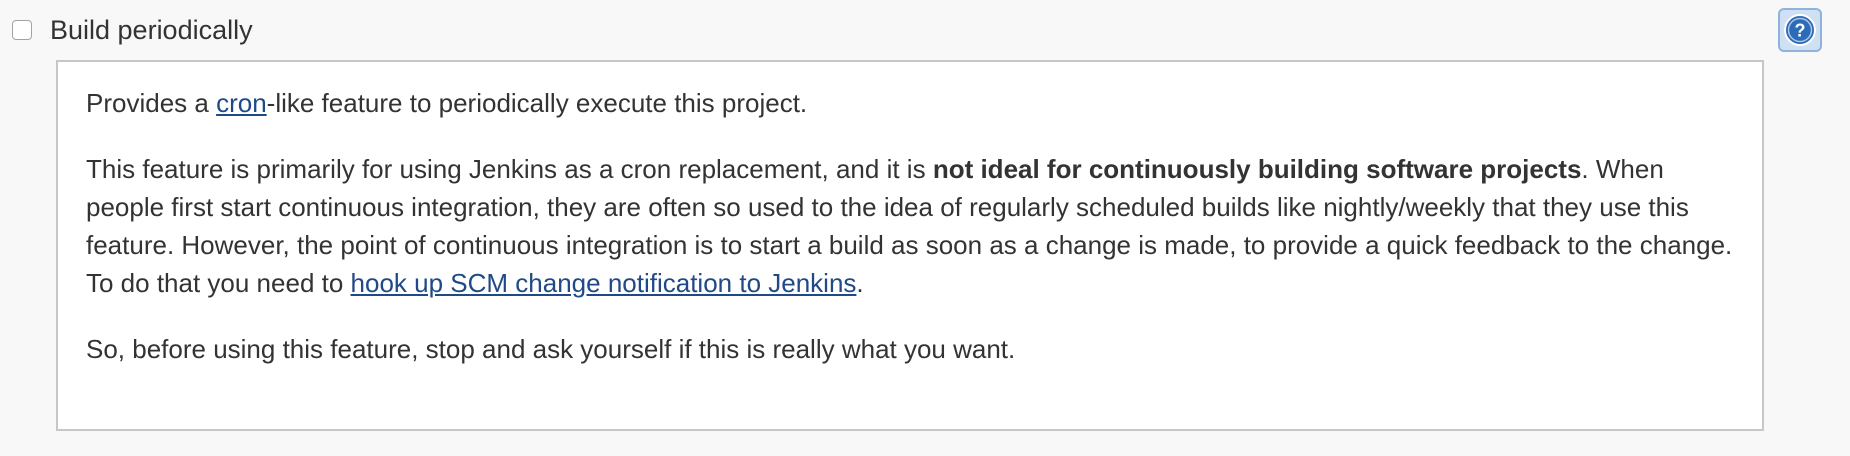 The height and width of the screenshot is (456, 1850). What do you see at coordinates (860, 283) in the screenshot?
I see `help-text: .` at bounding box center [860, 283].